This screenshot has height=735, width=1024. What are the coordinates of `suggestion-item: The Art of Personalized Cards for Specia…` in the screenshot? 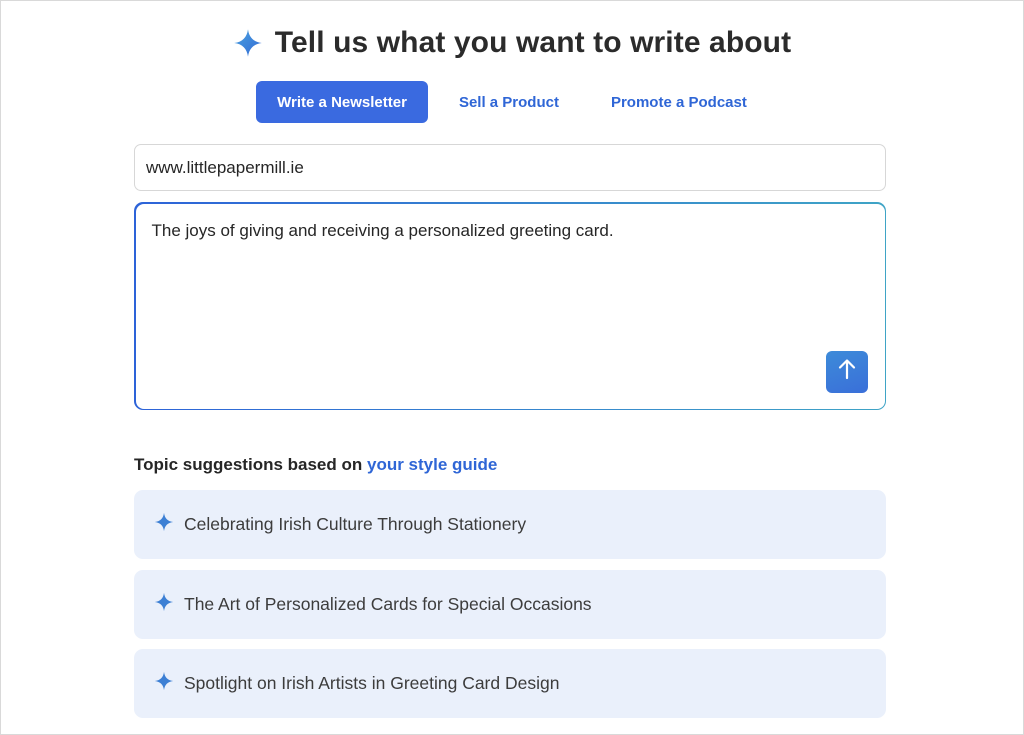 It's located at (510, 604).